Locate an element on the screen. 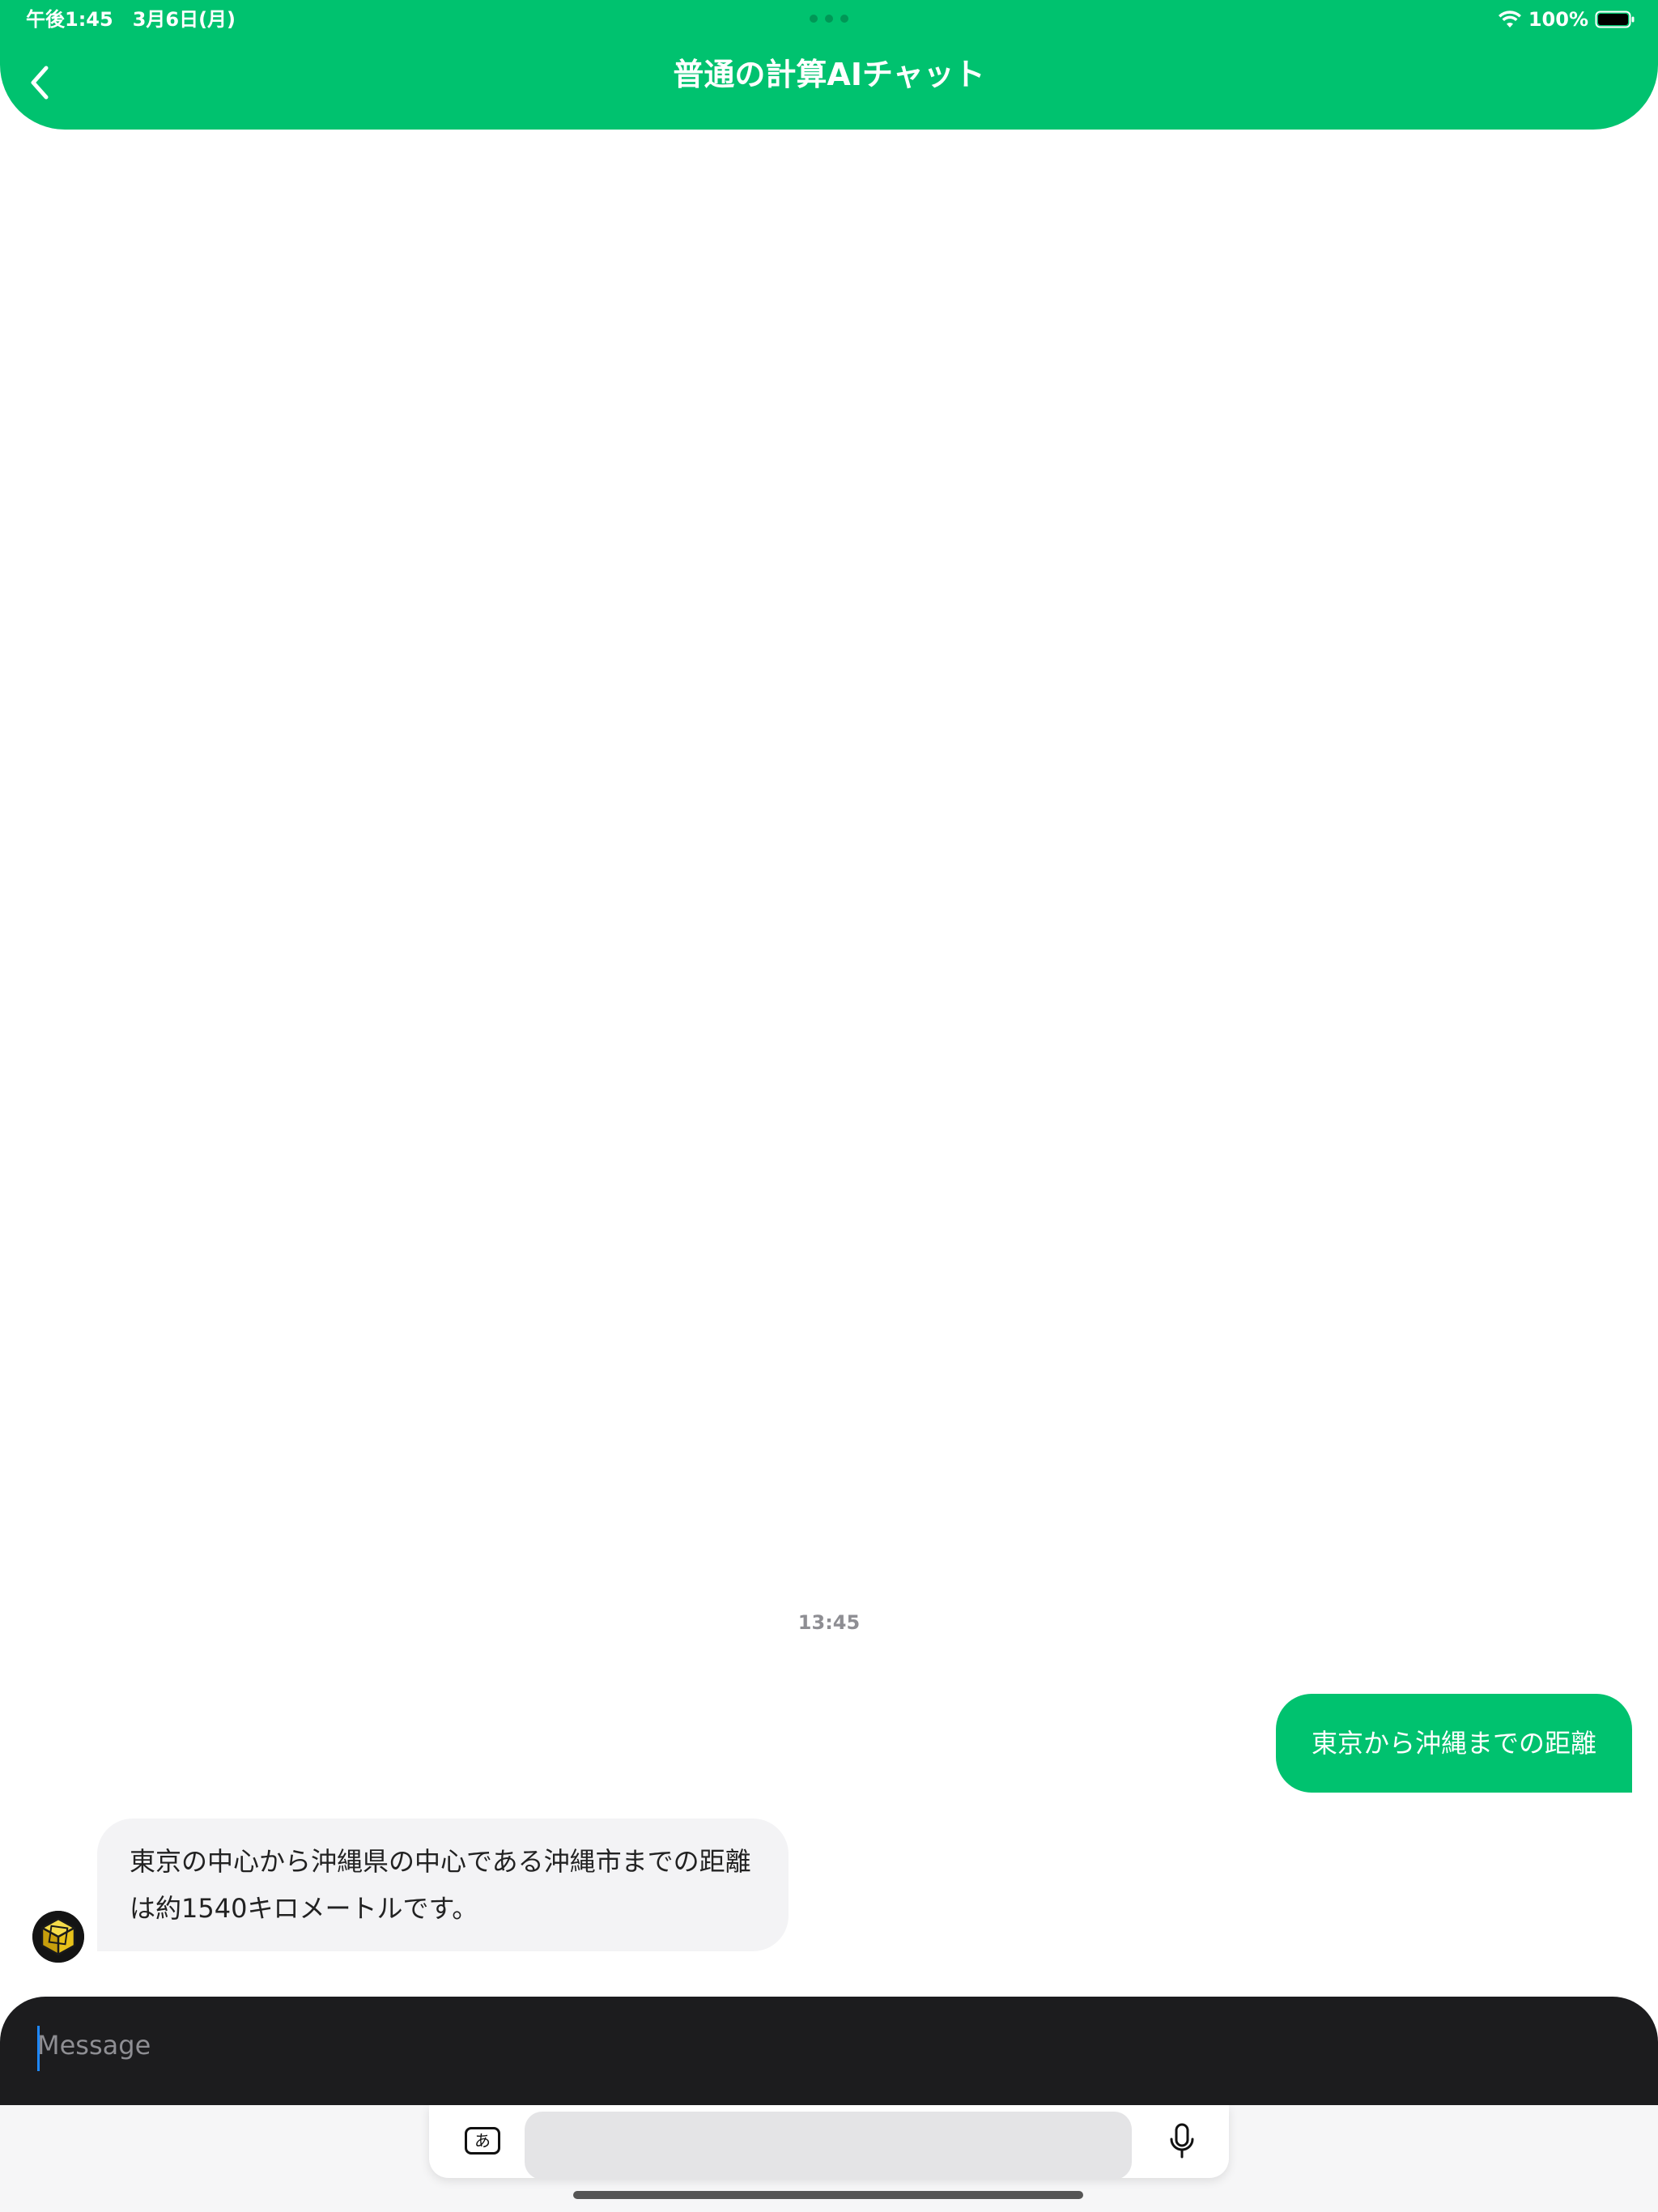  battery-icon is located at coordinates (1615, 19).